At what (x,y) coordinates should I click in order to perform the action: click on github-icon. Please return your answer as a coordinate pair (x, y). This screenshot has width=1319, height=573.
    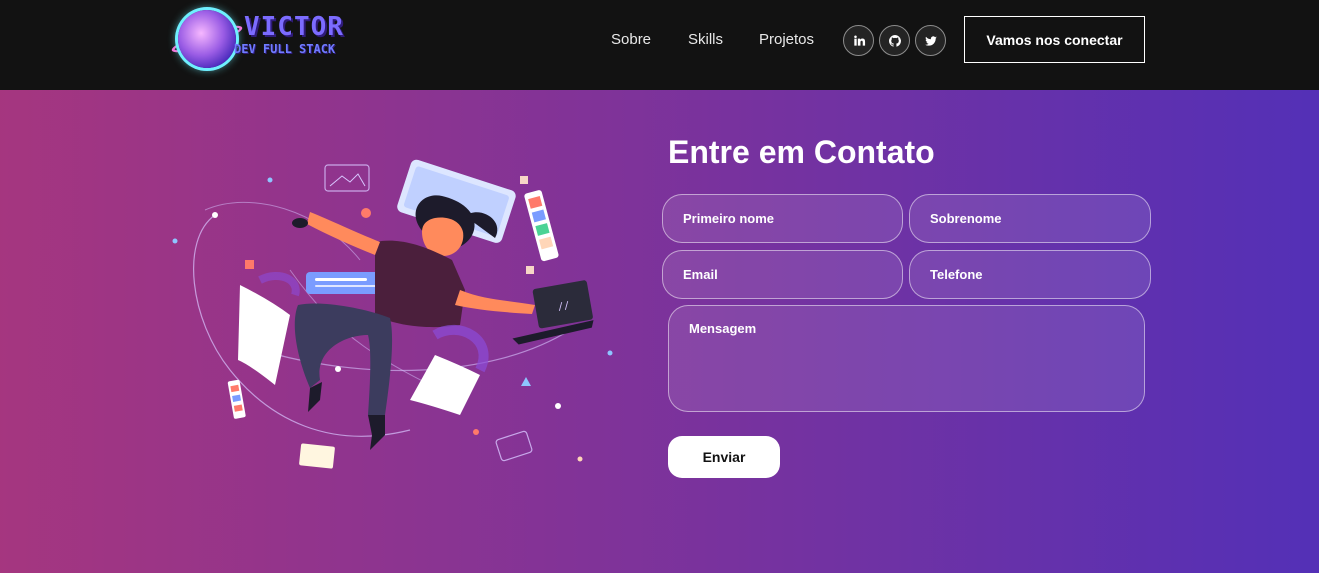
    Looking at the image, I should click on (894, 40).